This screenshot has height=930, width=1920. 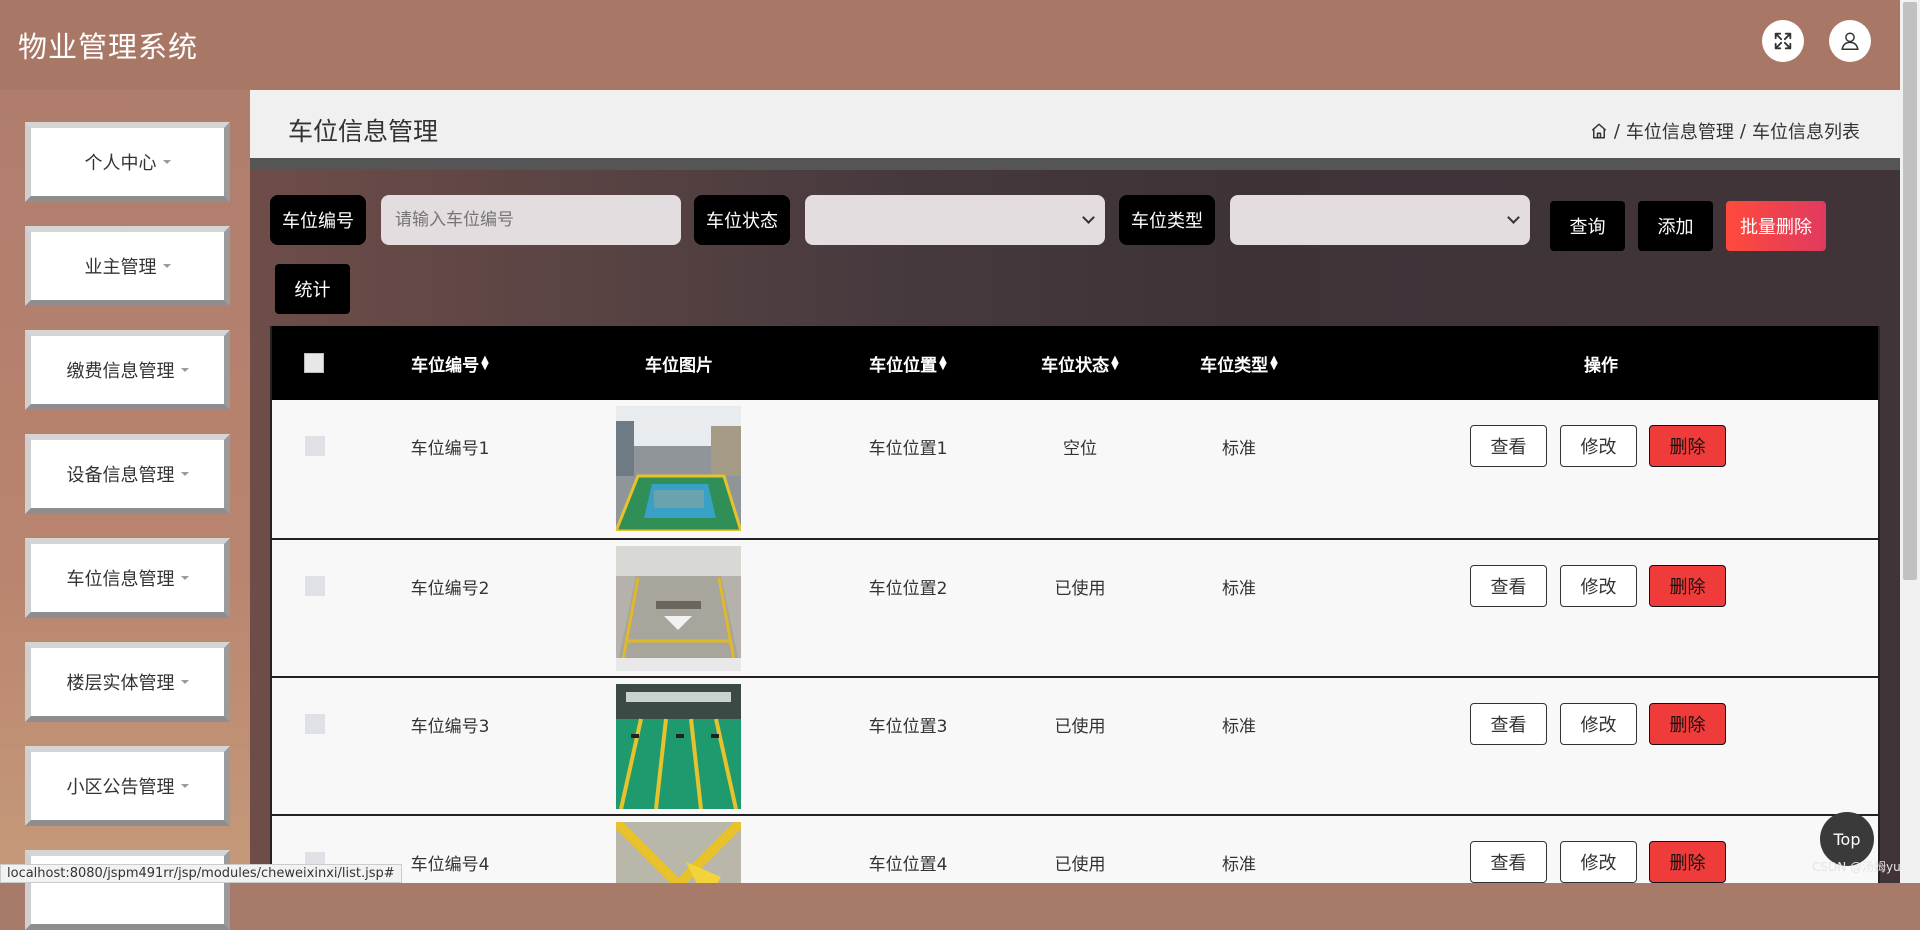 I want to click on cell-location: 车位位置3, so click(x=908, y=727).